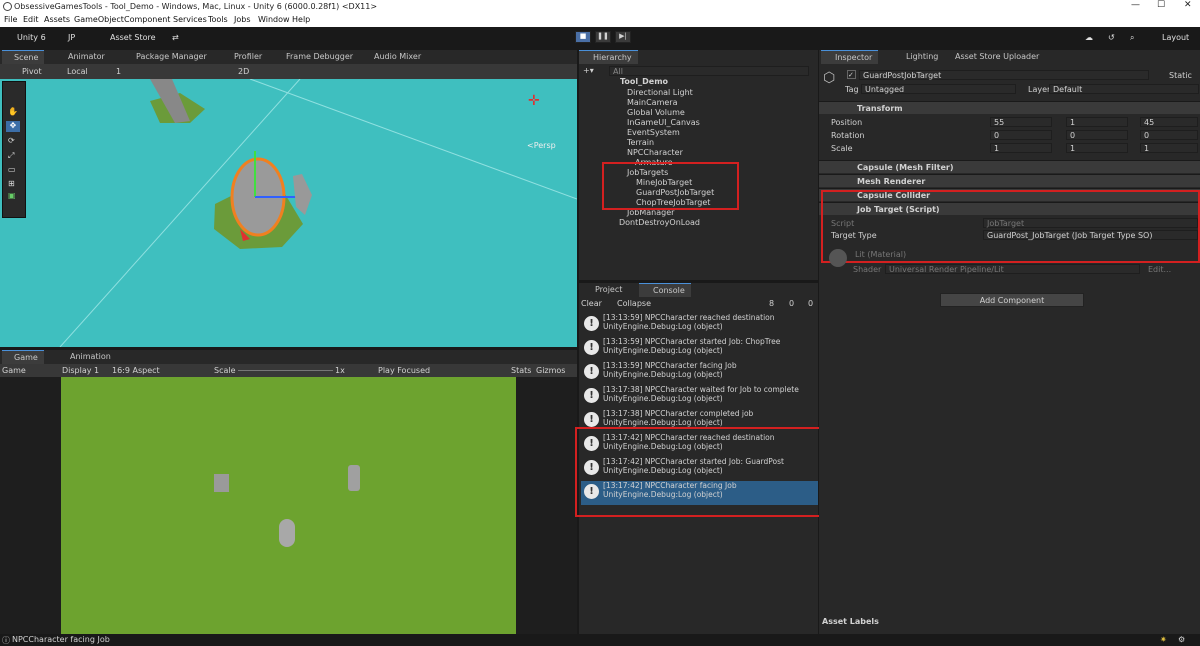 The image size is (1200, 646). Describe the element at coordinates (1021, 148) in the screenshot. I see `scale-x-field: 1` at that location.